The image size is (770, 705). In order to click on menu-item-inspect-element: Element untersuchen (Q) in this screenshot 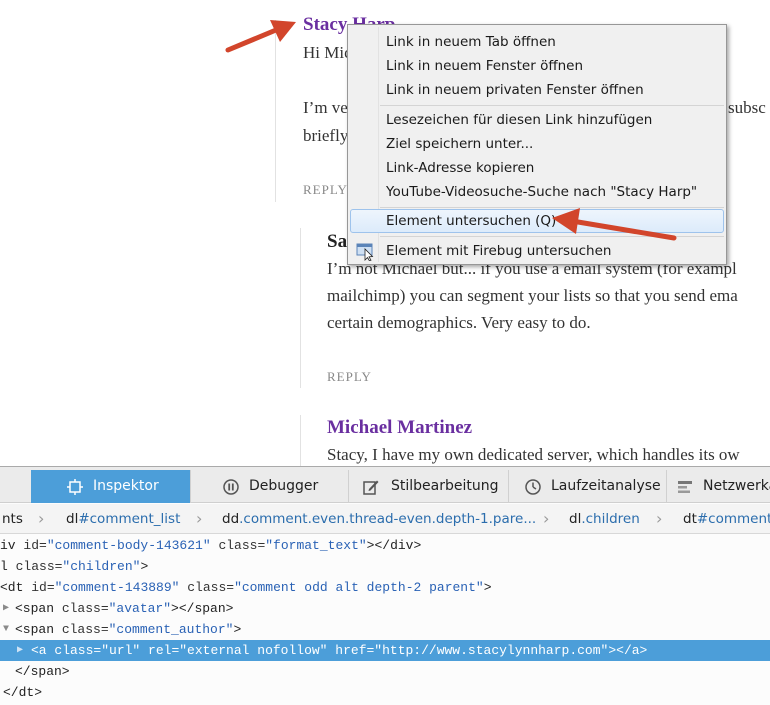, I will do `click(537, 221)`.